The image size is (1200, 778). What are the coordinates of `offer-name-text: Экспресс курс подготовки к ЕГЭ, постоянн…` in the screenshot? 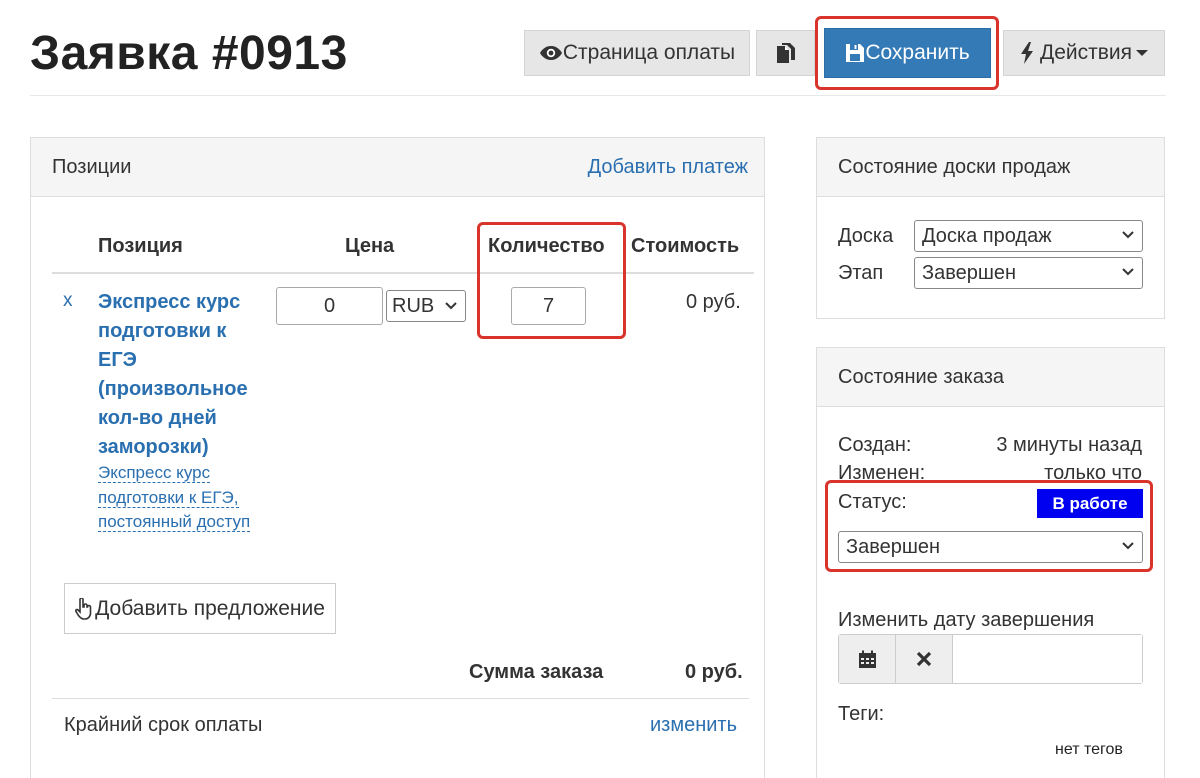 It's located at (174, 497).